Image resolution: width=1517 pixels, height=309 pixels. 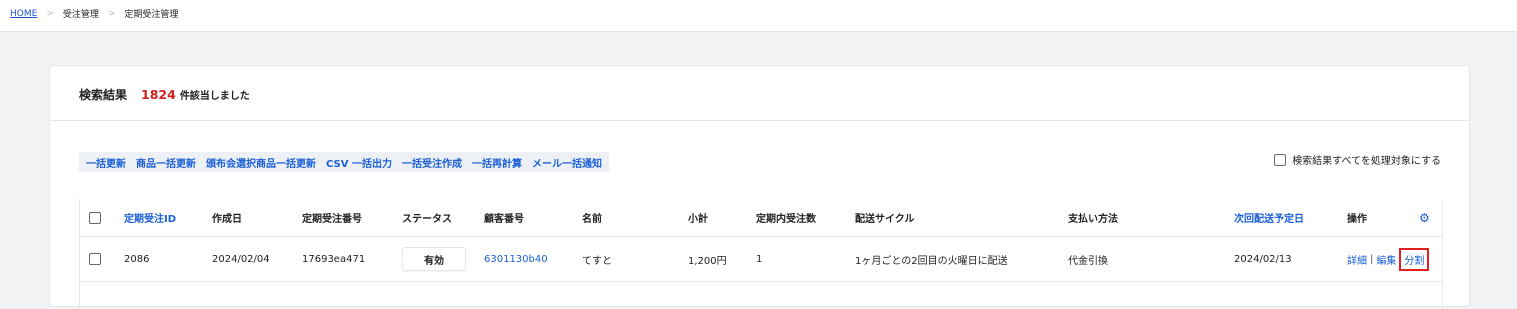 I want to click on header-operations: 操作, so click(x=1357, y=219).